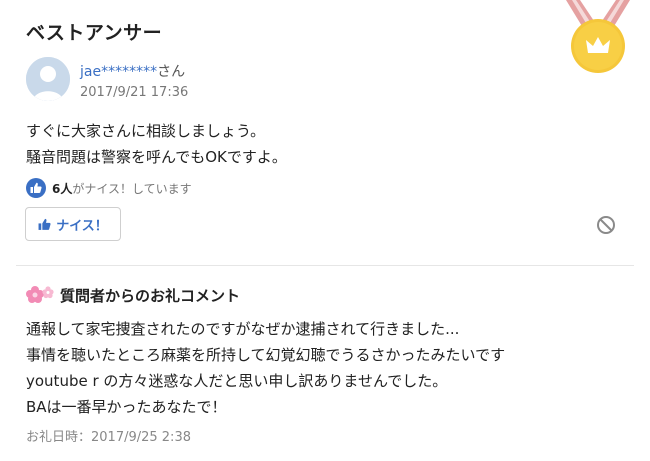 Image resolution: width=650 pixels, height=461 pixels. I want to click on post-date: 2017/9/21 17:36, so click(134, 92).